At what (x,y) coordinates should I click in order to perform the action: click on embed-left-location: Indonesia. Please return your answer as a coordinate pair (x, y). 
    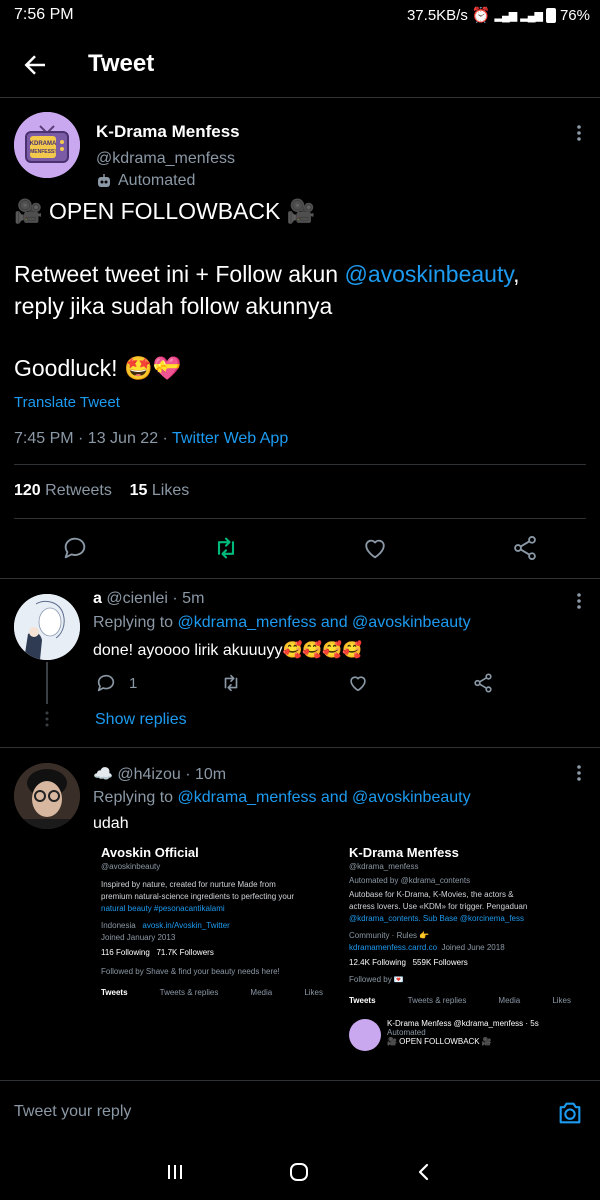
    Looking at the image, I should click on (118, 925).